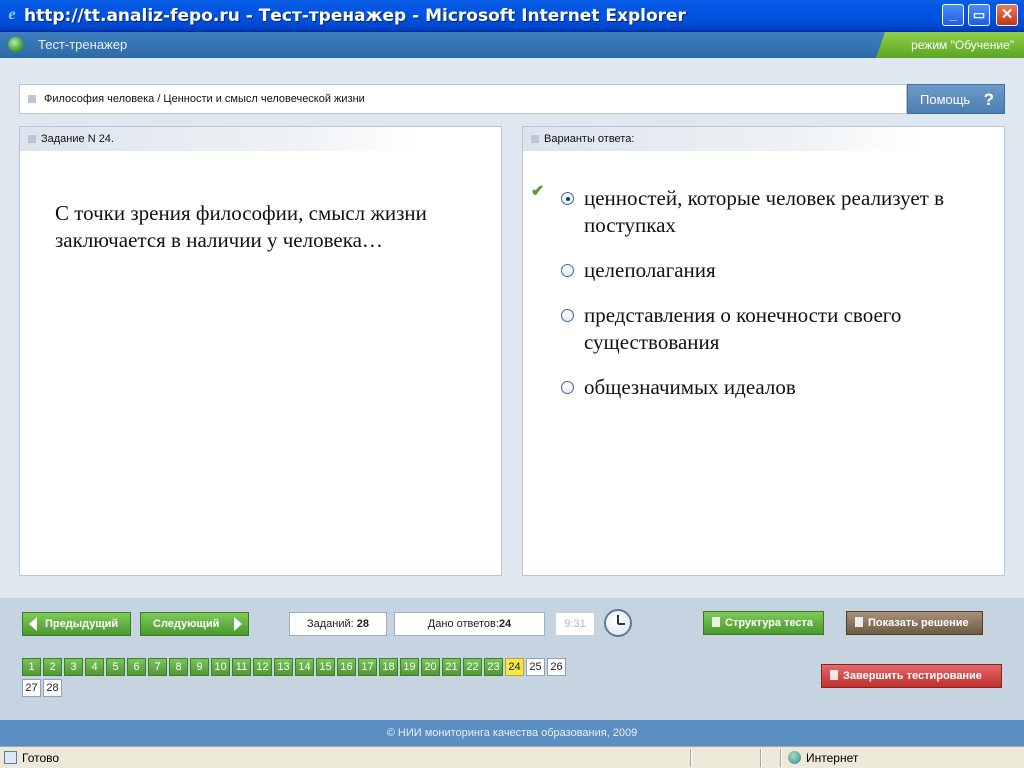  What do you see at coordinates (512, 45) in the screenshot?
I see `app-header: Тест-тренажер` at bounding box center [512, 45].